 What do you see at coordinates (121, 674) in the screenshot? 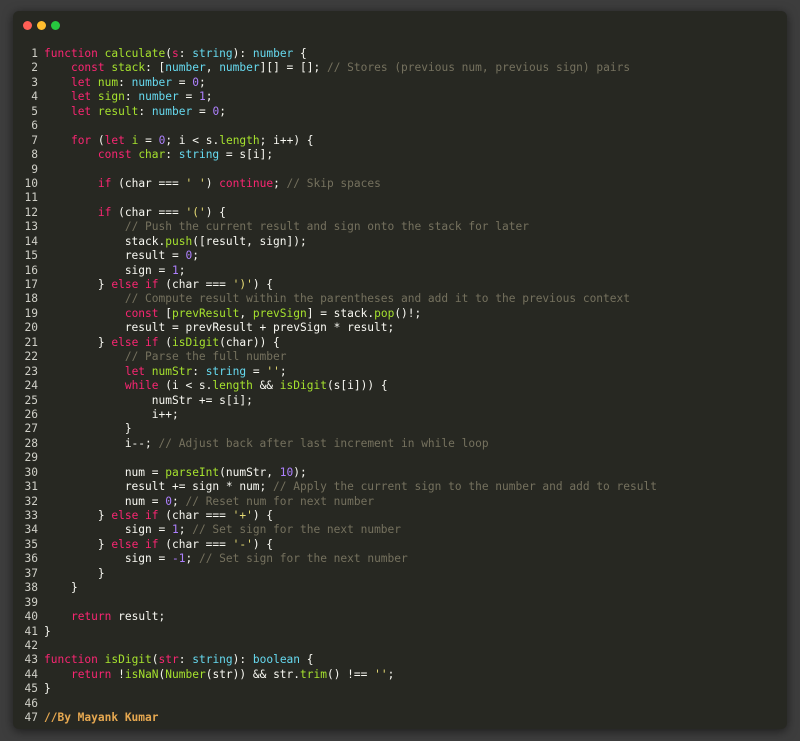
I see `code-token: !` at bounding box center [121, 674].